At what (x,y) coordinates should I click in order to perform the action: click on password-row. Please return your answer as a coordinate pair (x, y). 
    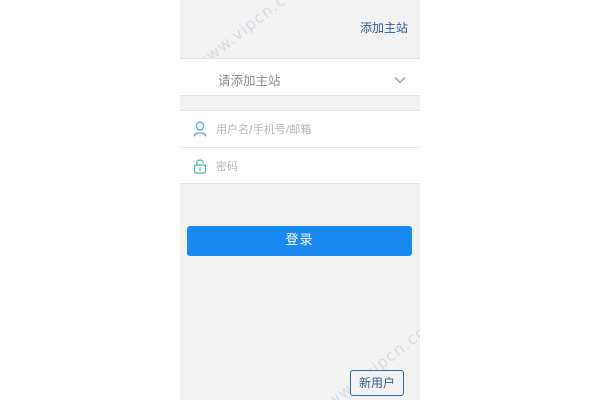
    Looking at the image, I should click on (300, 166).